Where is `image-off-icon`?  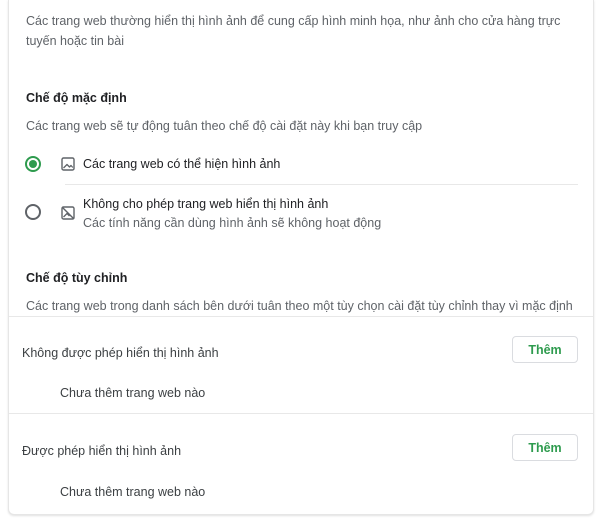 image-off-icon is located at coordinates (68, 213).